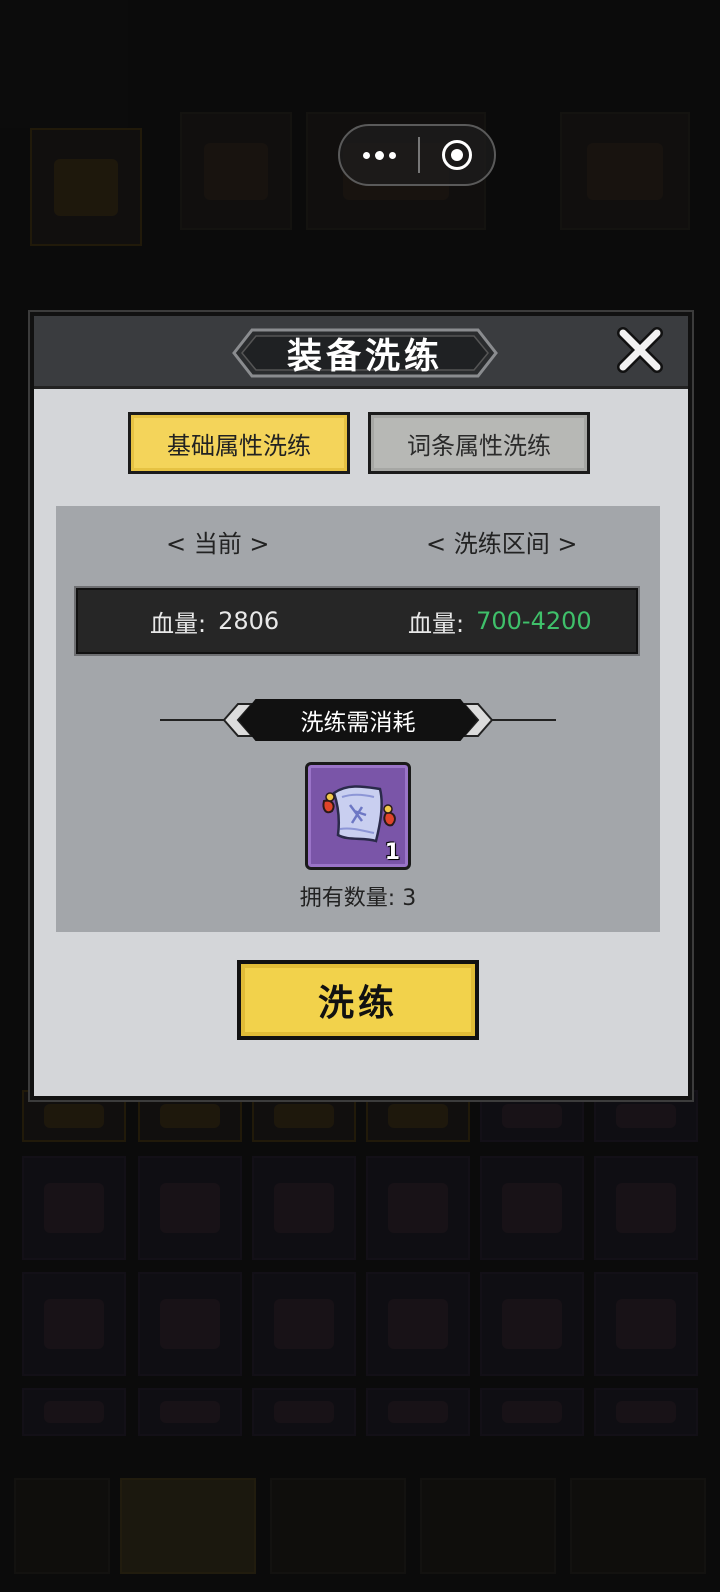 The image size is (720, 1592). I want to click on refine-button: 洗练, so click(358, 1000).